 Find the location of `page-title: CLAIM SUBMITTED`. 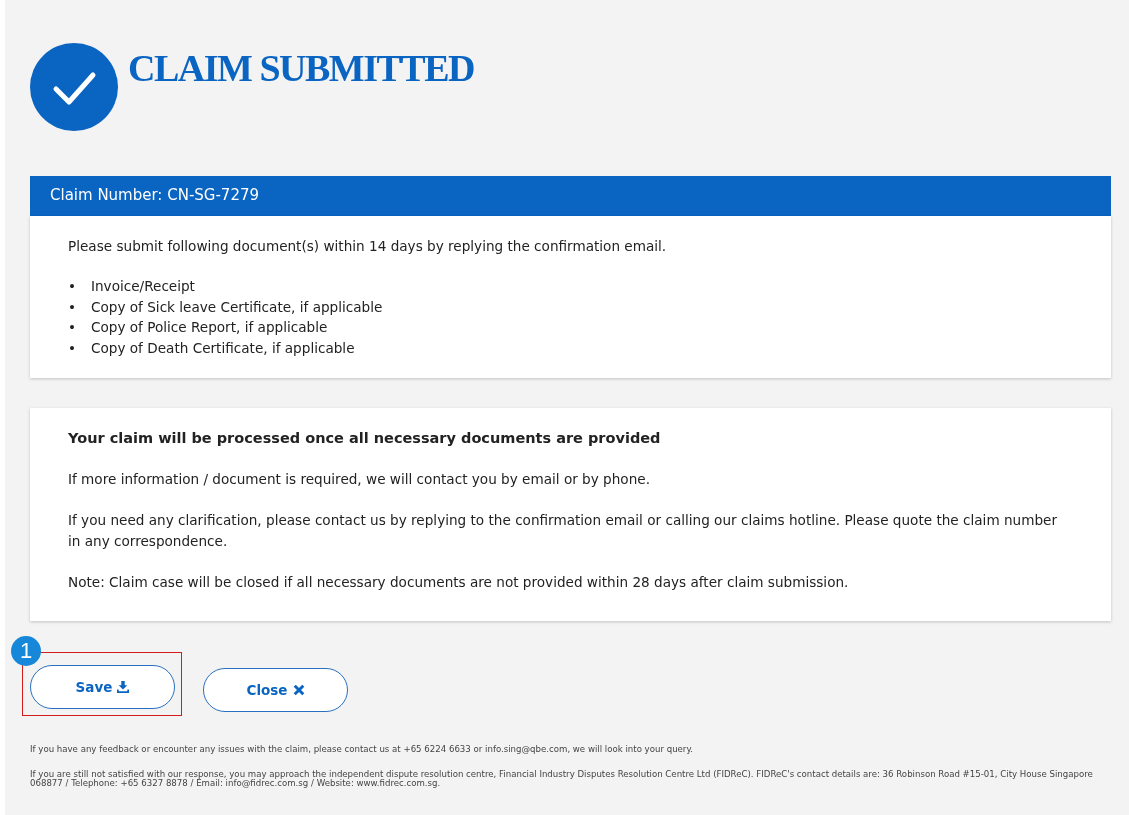

page-title: CLAIM SUBMITTED is located at coordinates (301, 68).